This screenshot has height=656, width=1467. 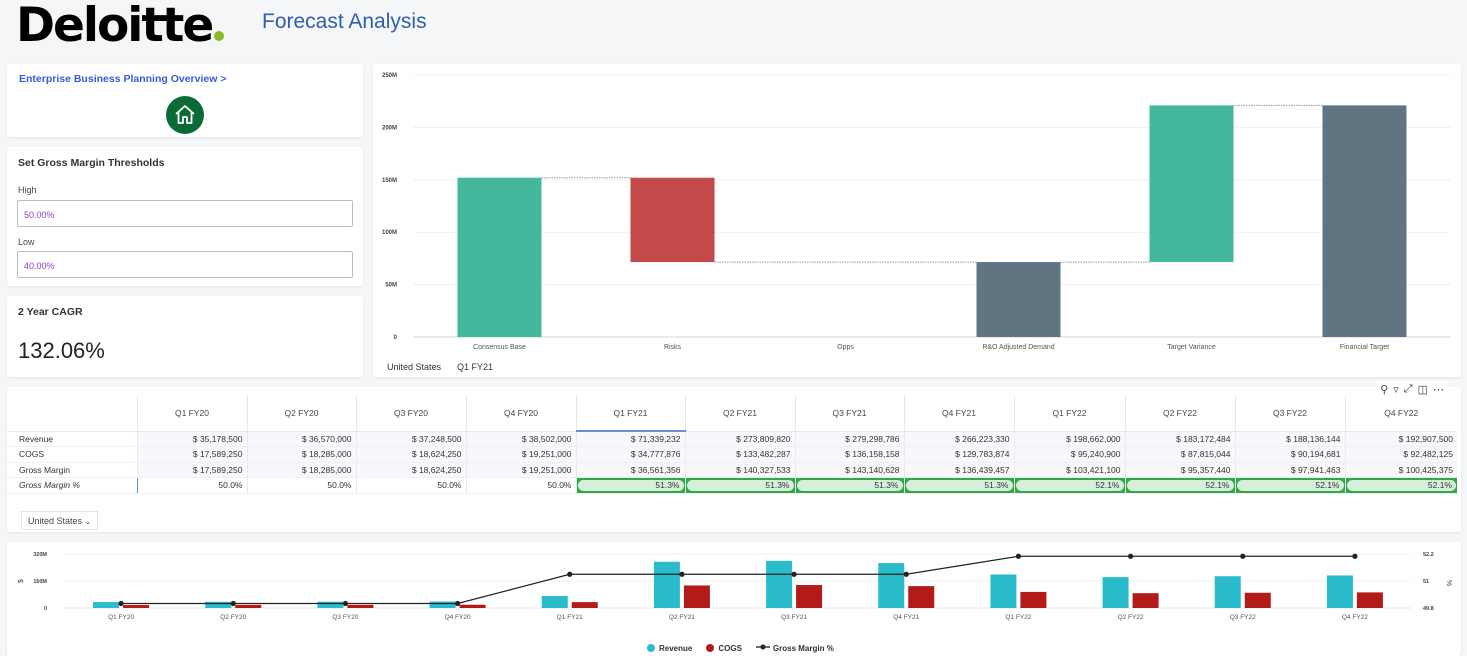 I want to click on legend-gm-pct: Gross Margin %, so click(x=794, y=648).